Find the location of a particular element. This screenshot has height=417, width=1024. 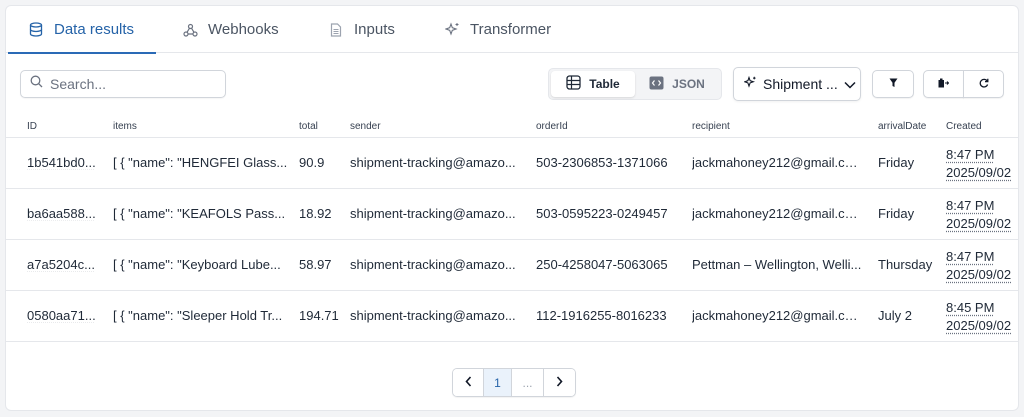

page-1-button: 1 is located at coordinates (498, 382).